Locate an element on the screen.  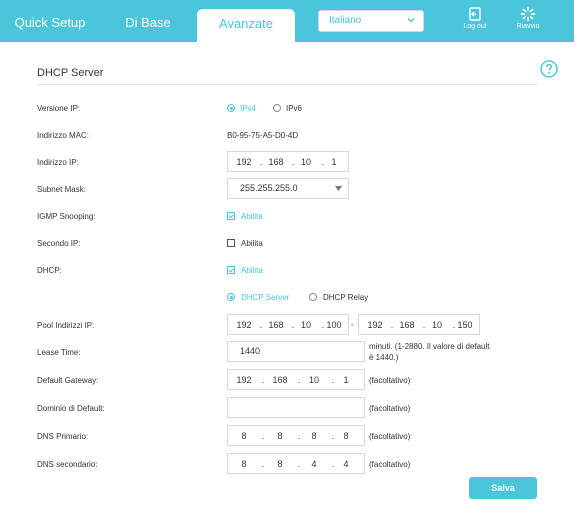
ipv6-label: IPv6 is located at coordinates (294, 108).